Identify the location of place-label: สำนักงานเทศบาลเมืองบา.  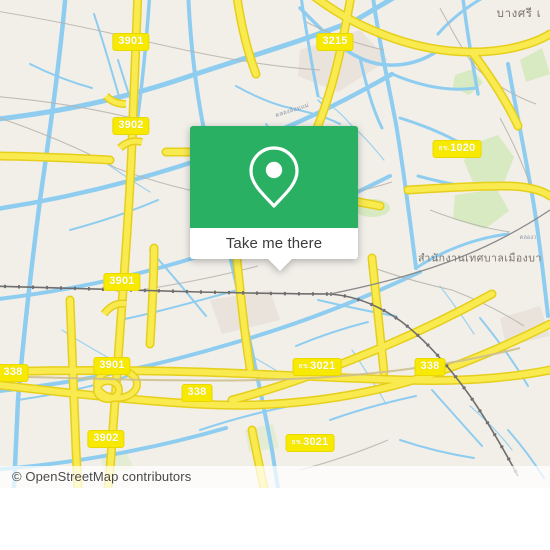
(480, 258).